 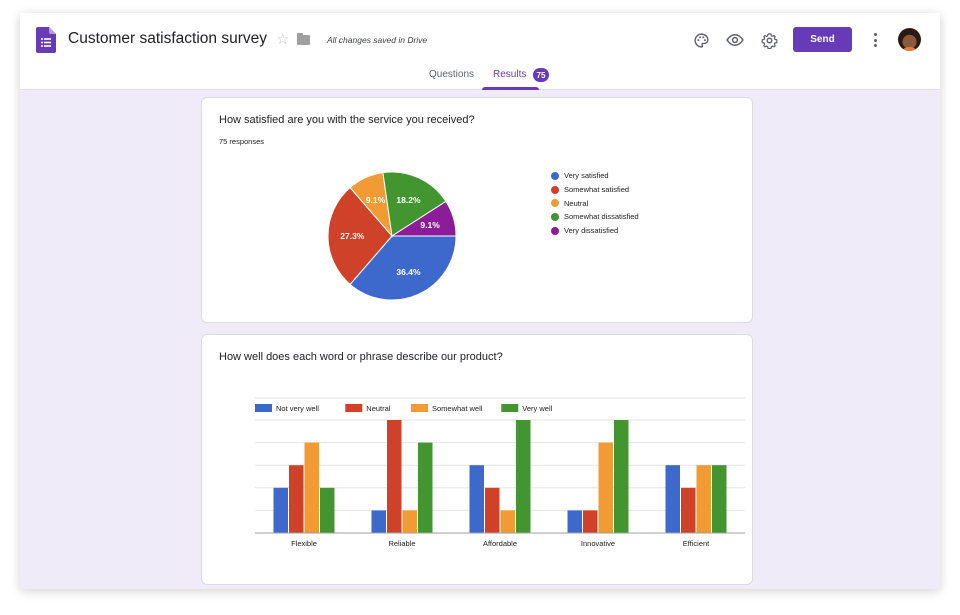 What do you see at coordinates (492, 510) in the screenshot?
I see `bar-affordable-neutral` at bounding box center [492, 510].